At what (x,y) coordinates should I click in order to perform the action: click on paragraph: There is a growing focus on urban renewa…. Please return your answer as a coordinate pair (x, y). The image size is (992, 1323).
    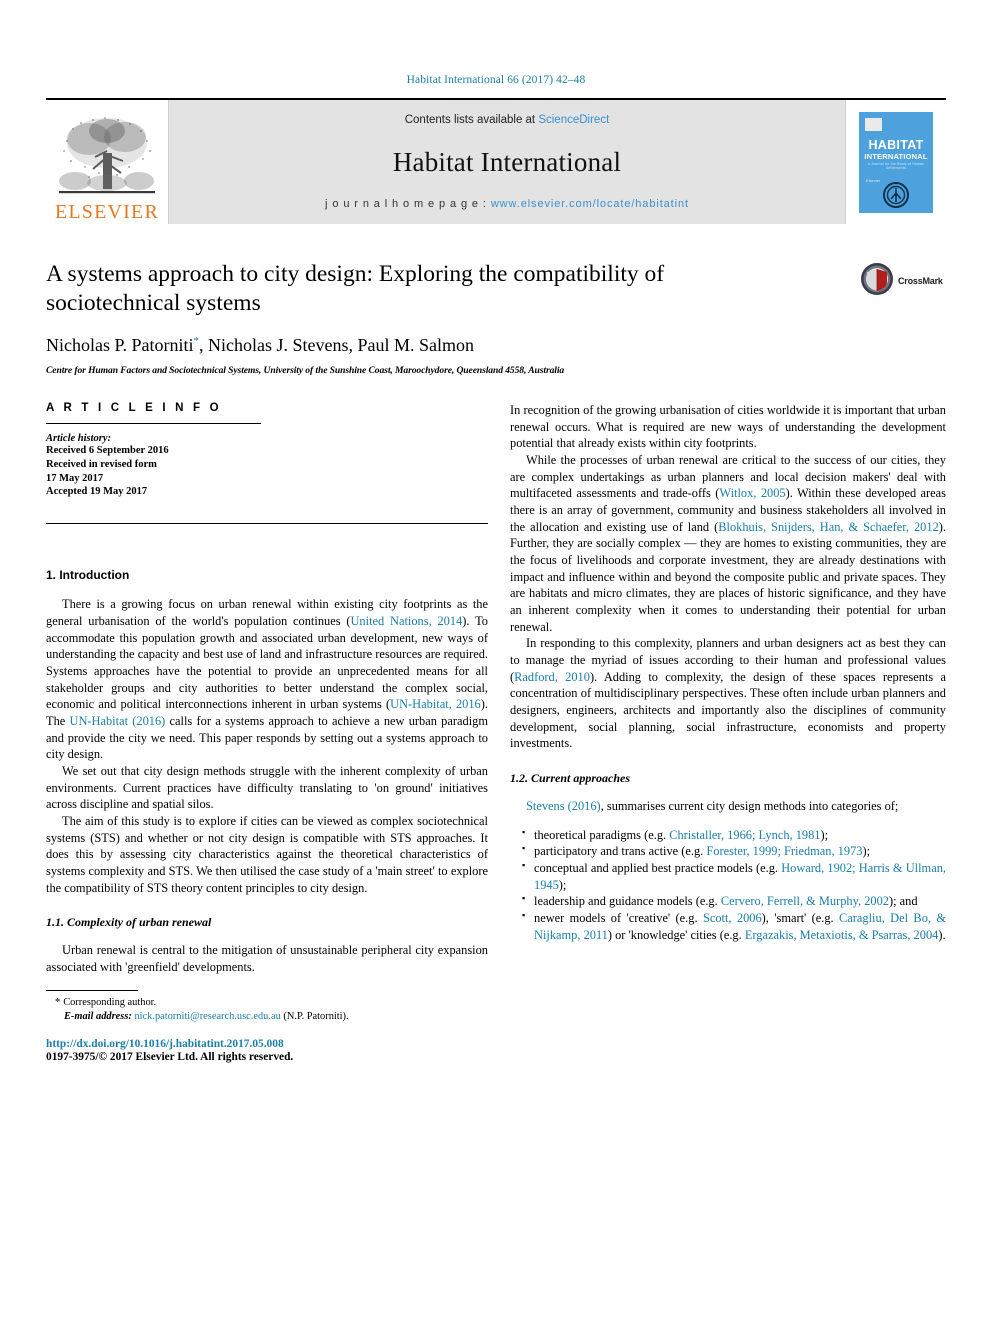
    Looking at the image, I should click on (267, 679).